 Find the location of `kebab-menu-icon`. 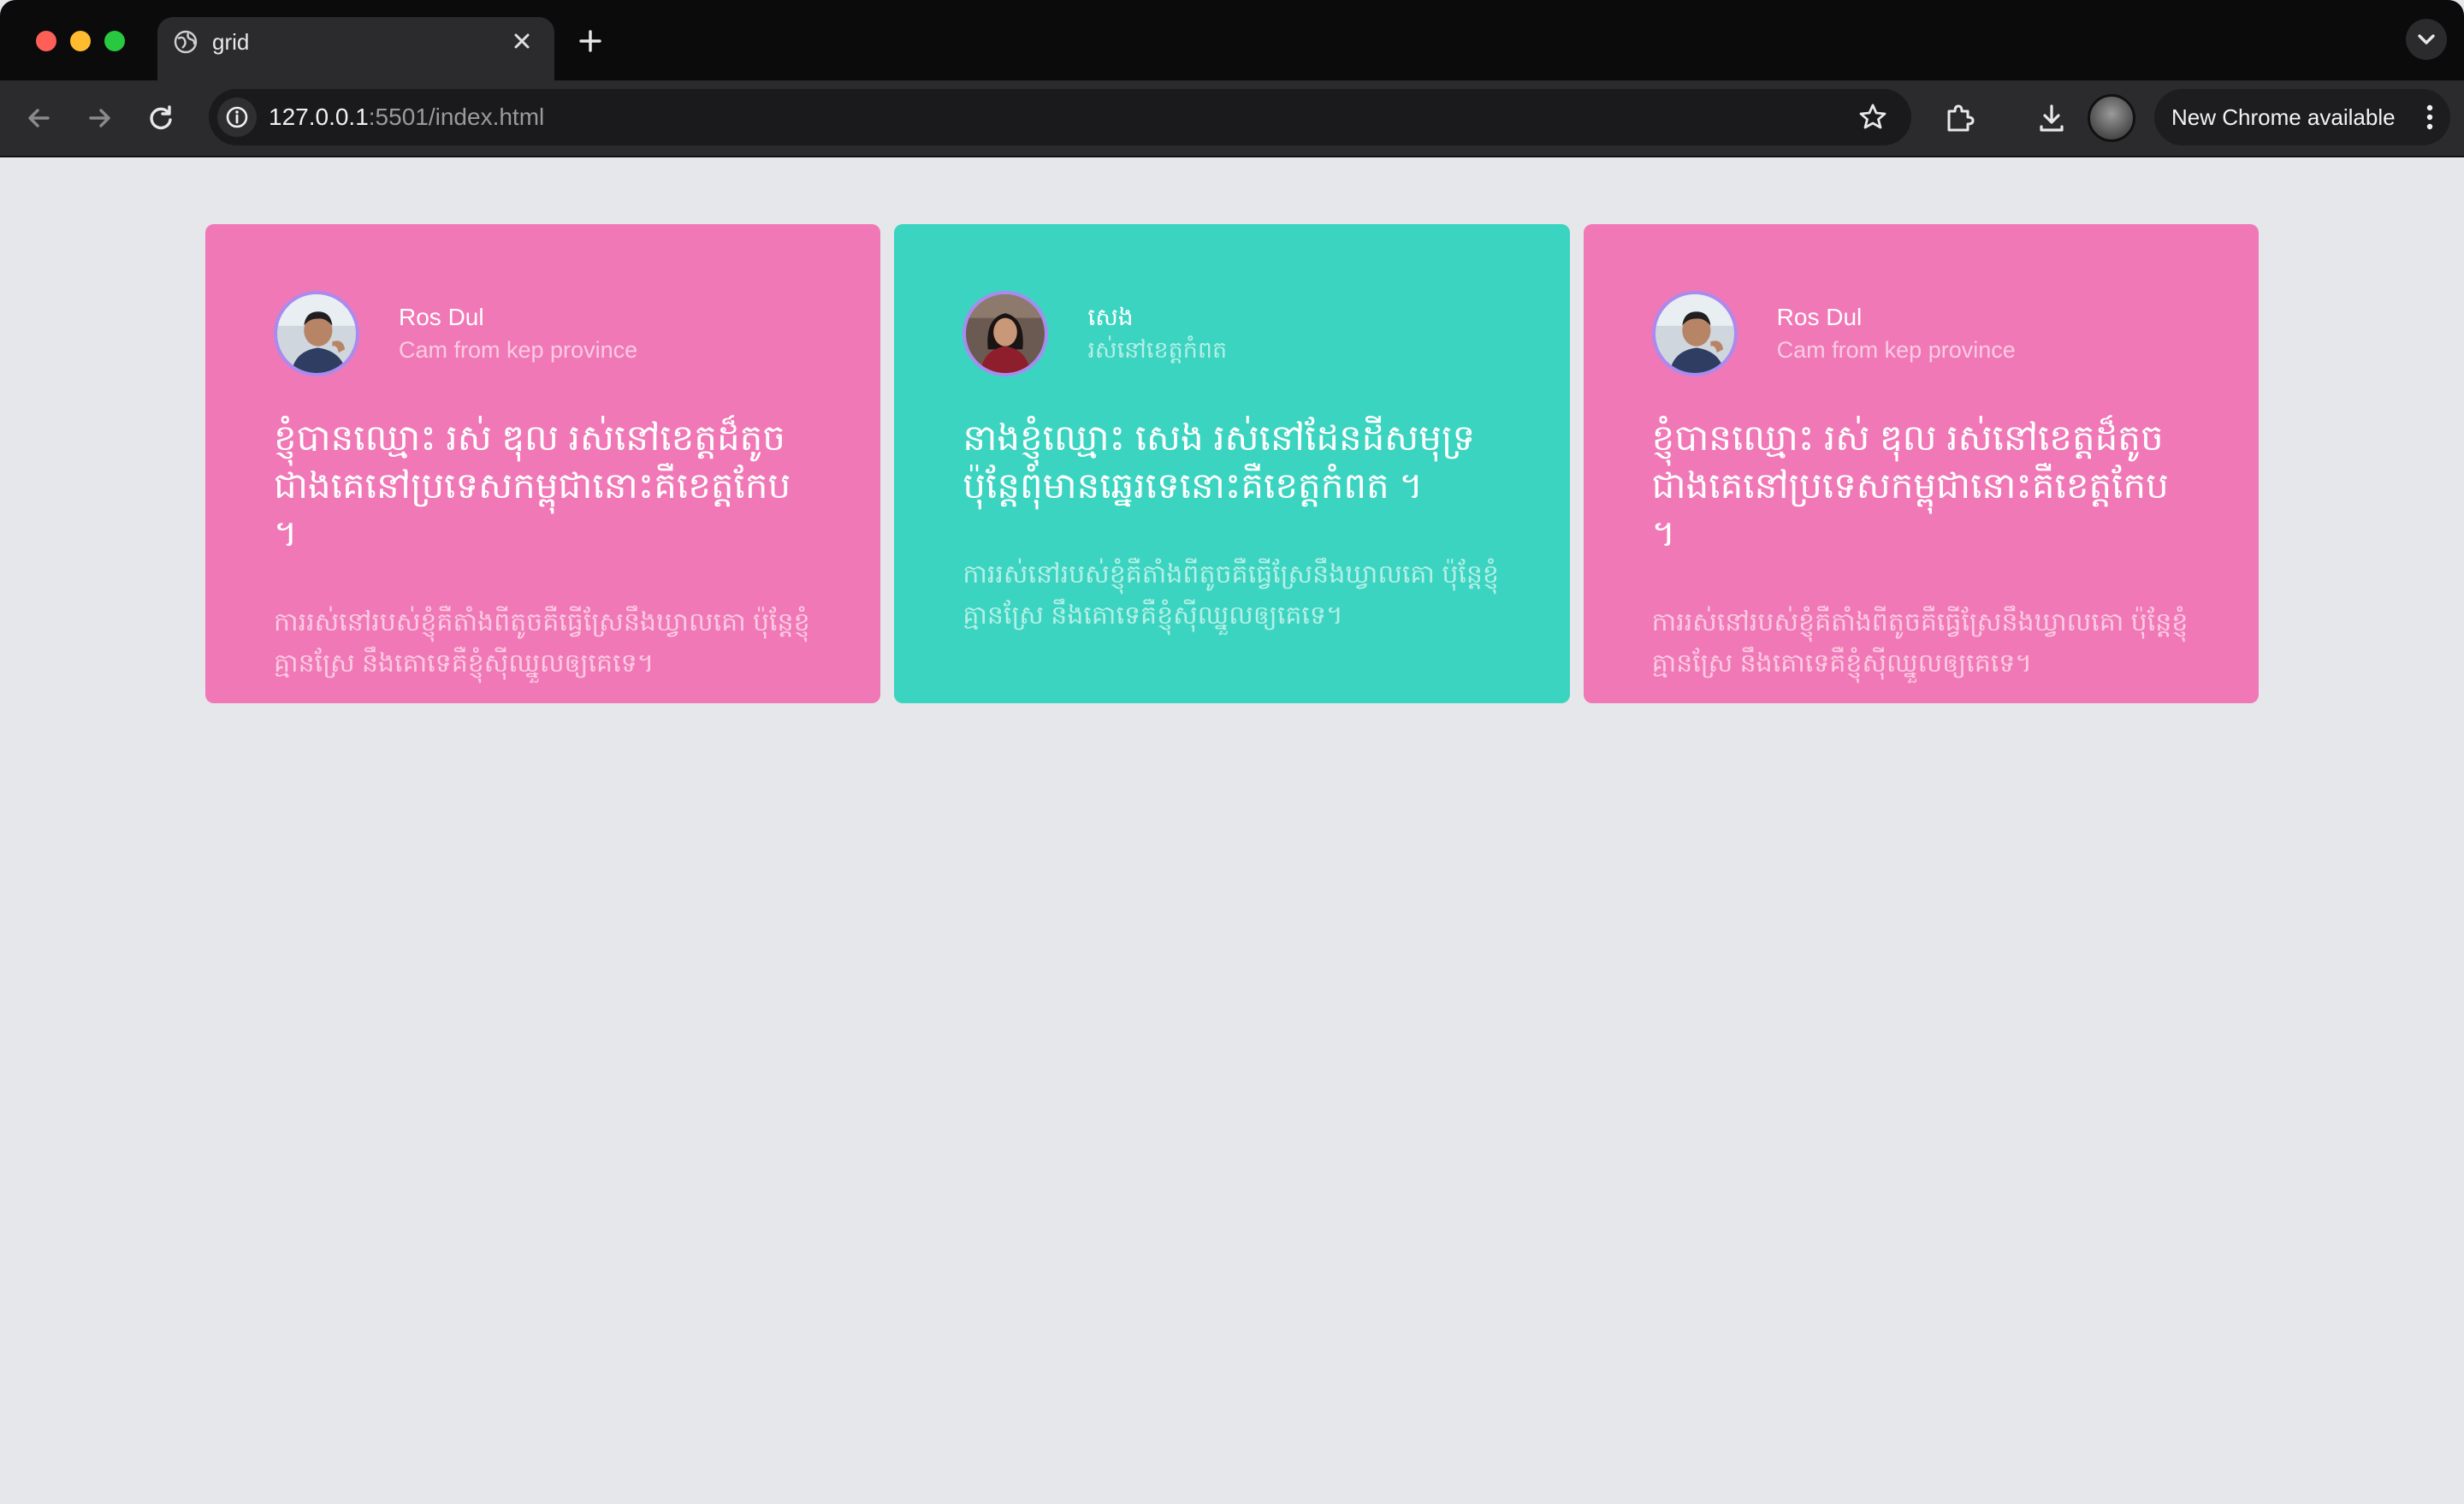

kebab-menu-icon is located at coordinates (2429, 117).